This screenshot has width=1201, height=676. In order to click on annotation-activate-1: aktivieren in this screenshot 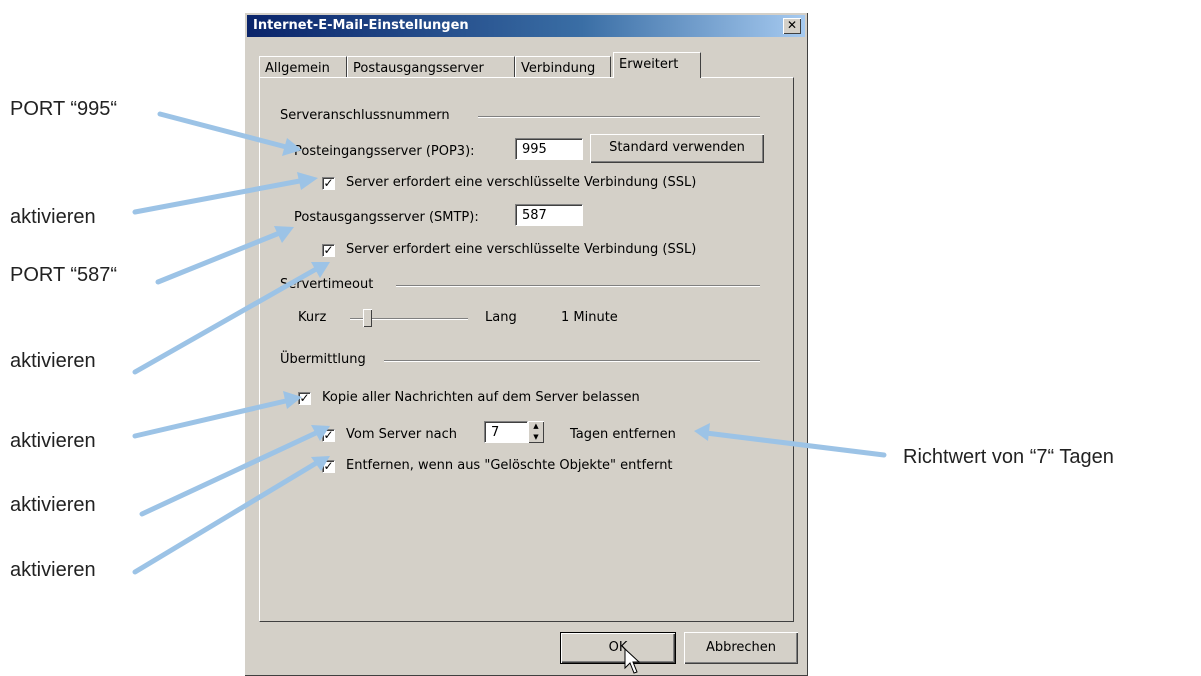, I will do `click(53, 217)`.